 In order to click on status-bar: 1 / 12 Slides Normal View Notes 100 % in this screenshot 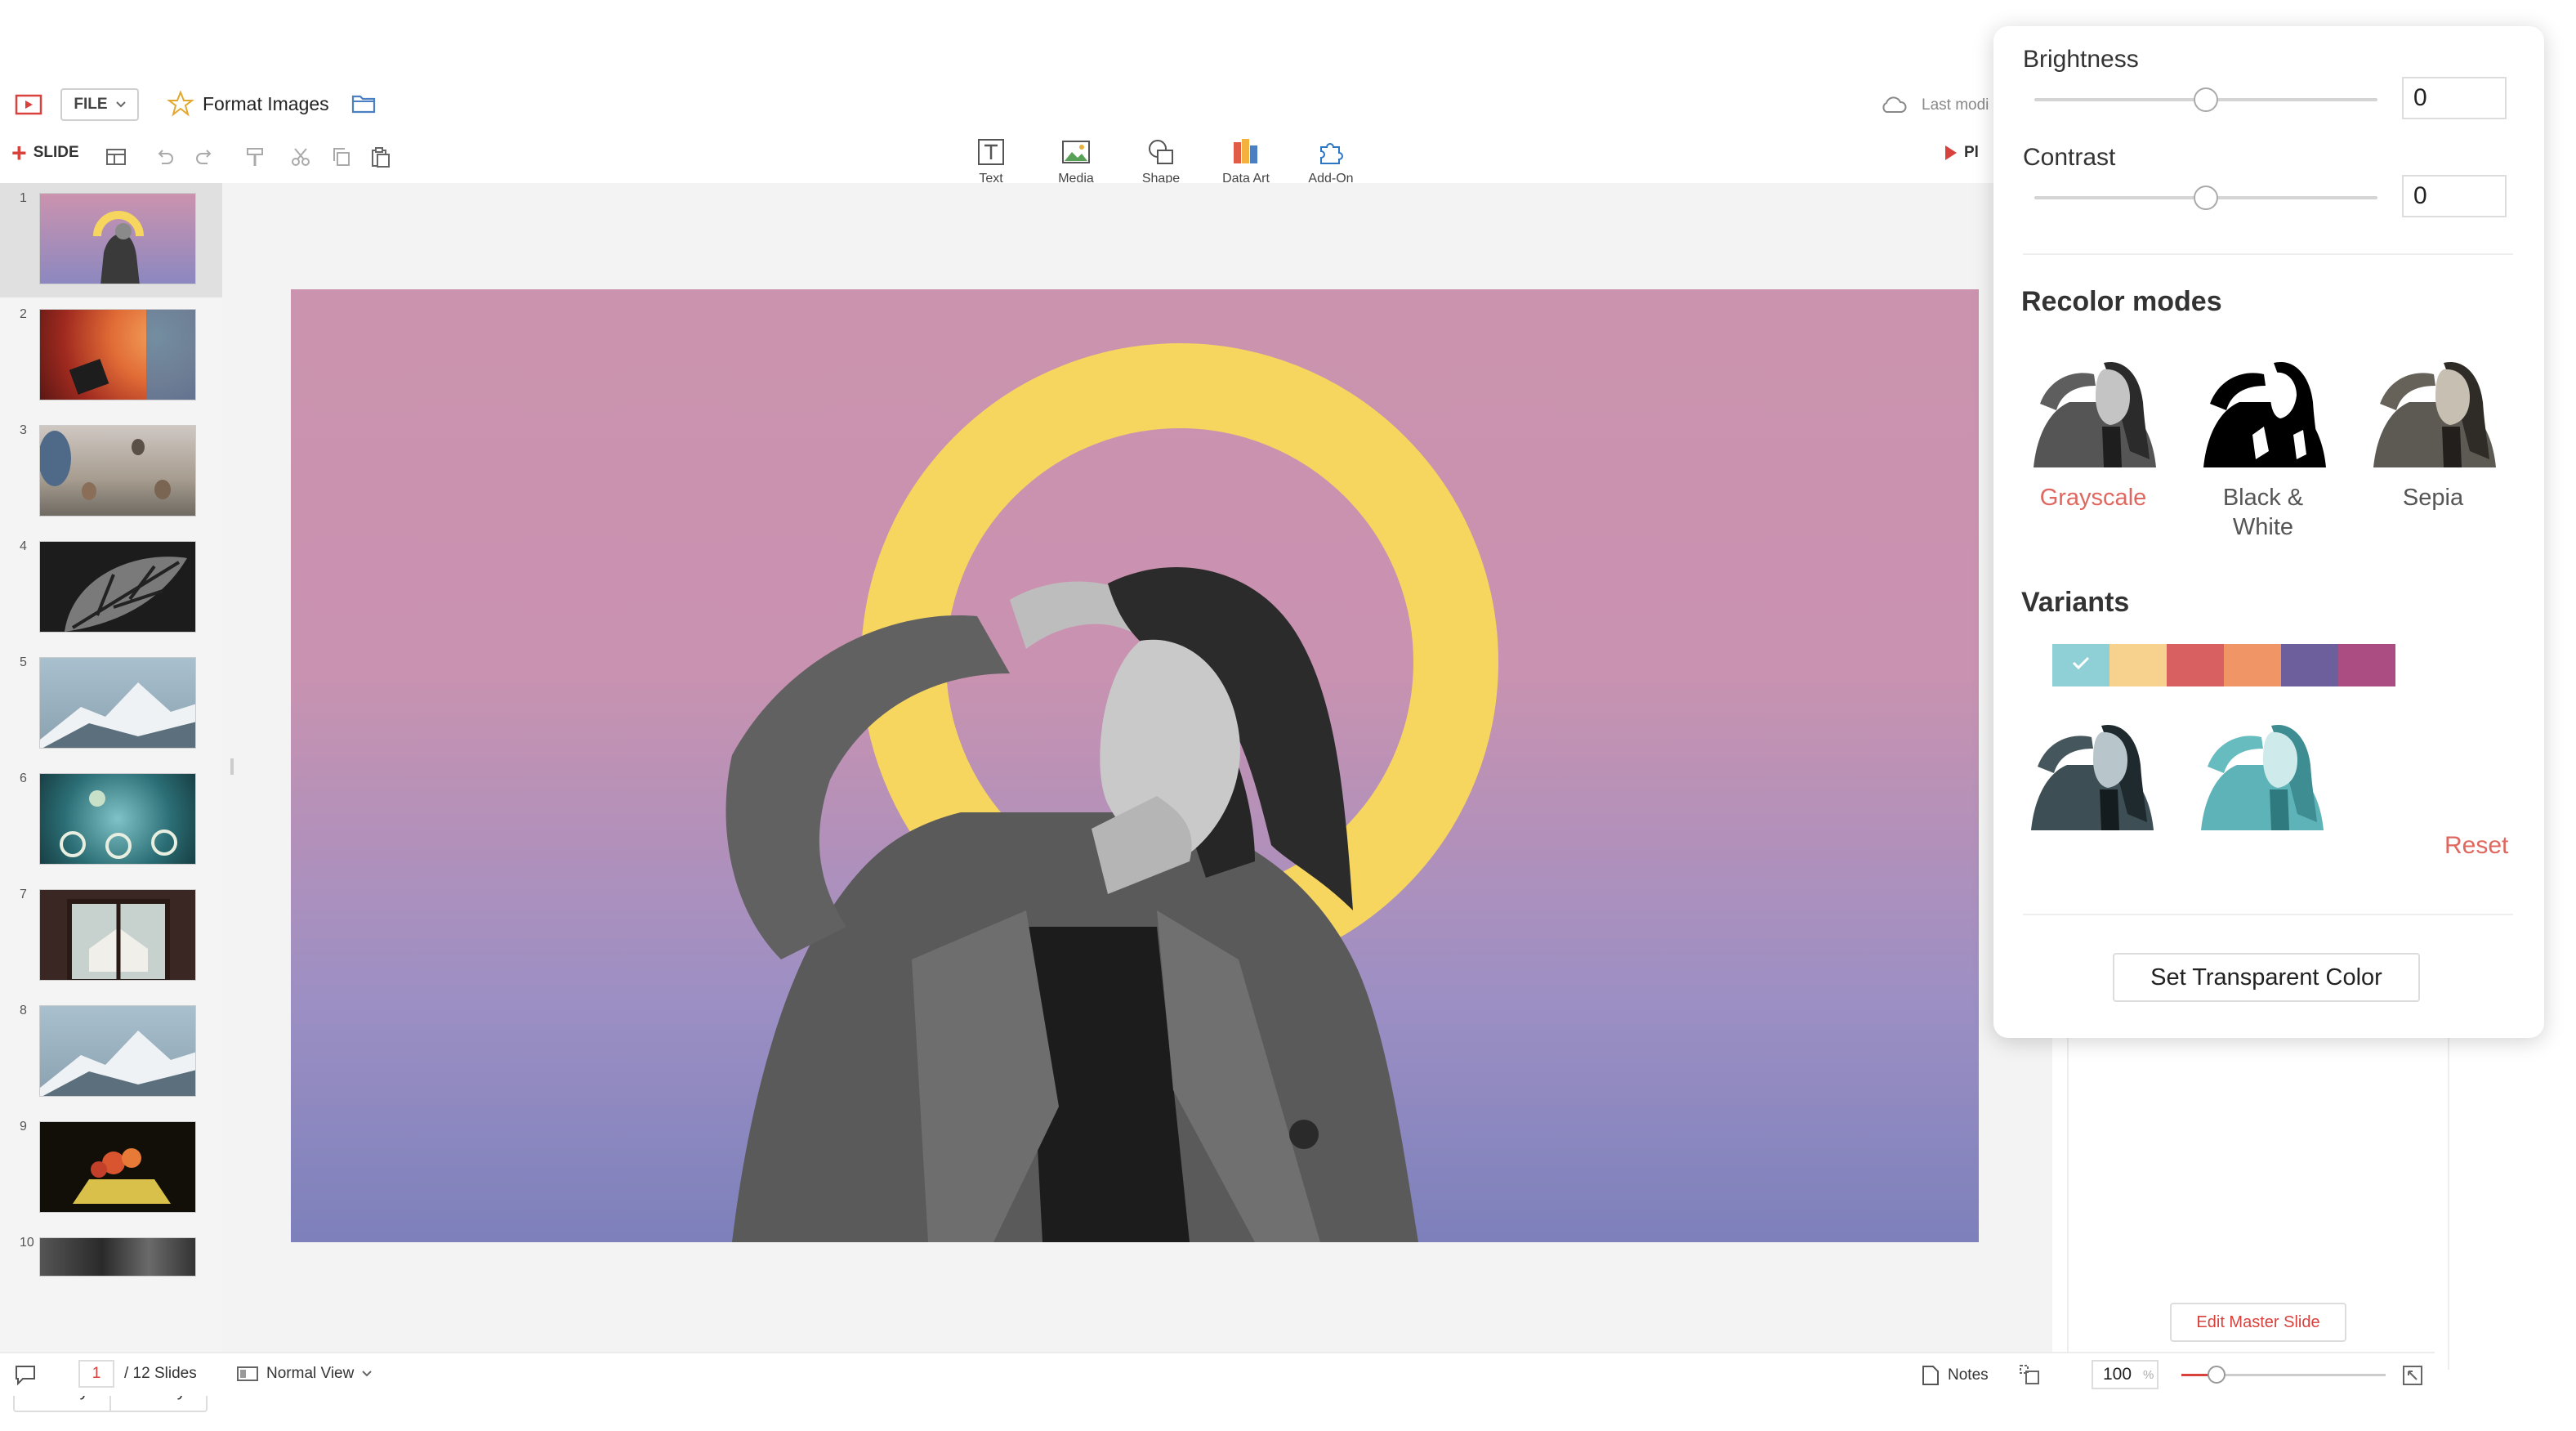, I will do `click(1217, 1374)`.